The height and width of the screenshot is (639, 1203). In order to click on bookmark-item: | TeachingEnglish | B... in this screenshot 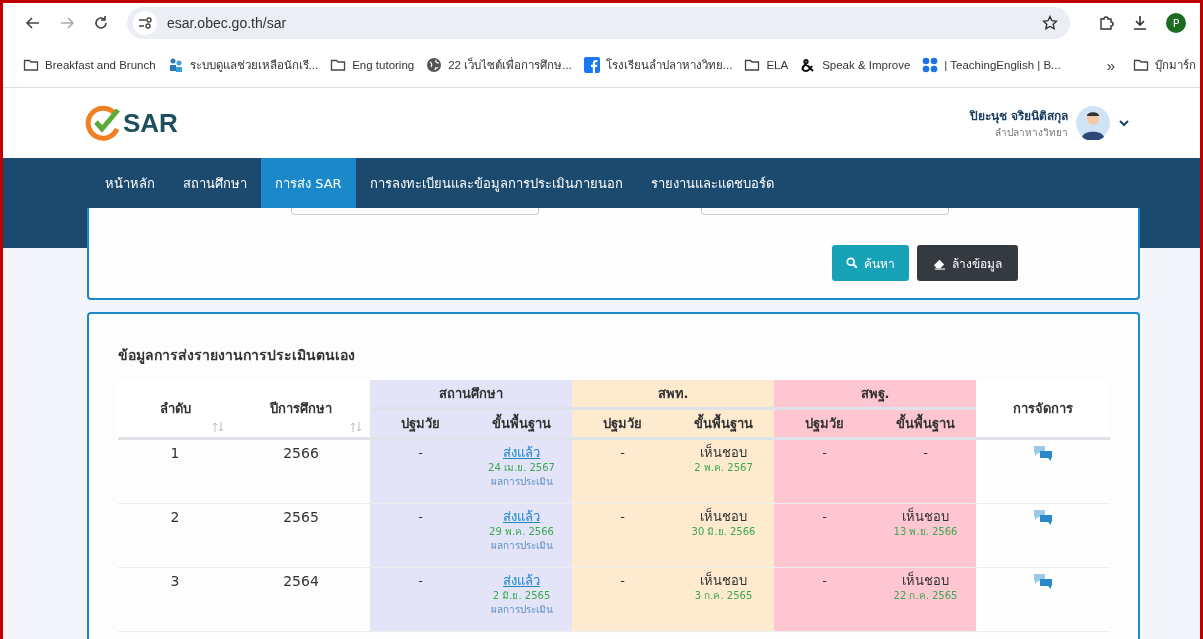, I will do `click(991, 65)`.